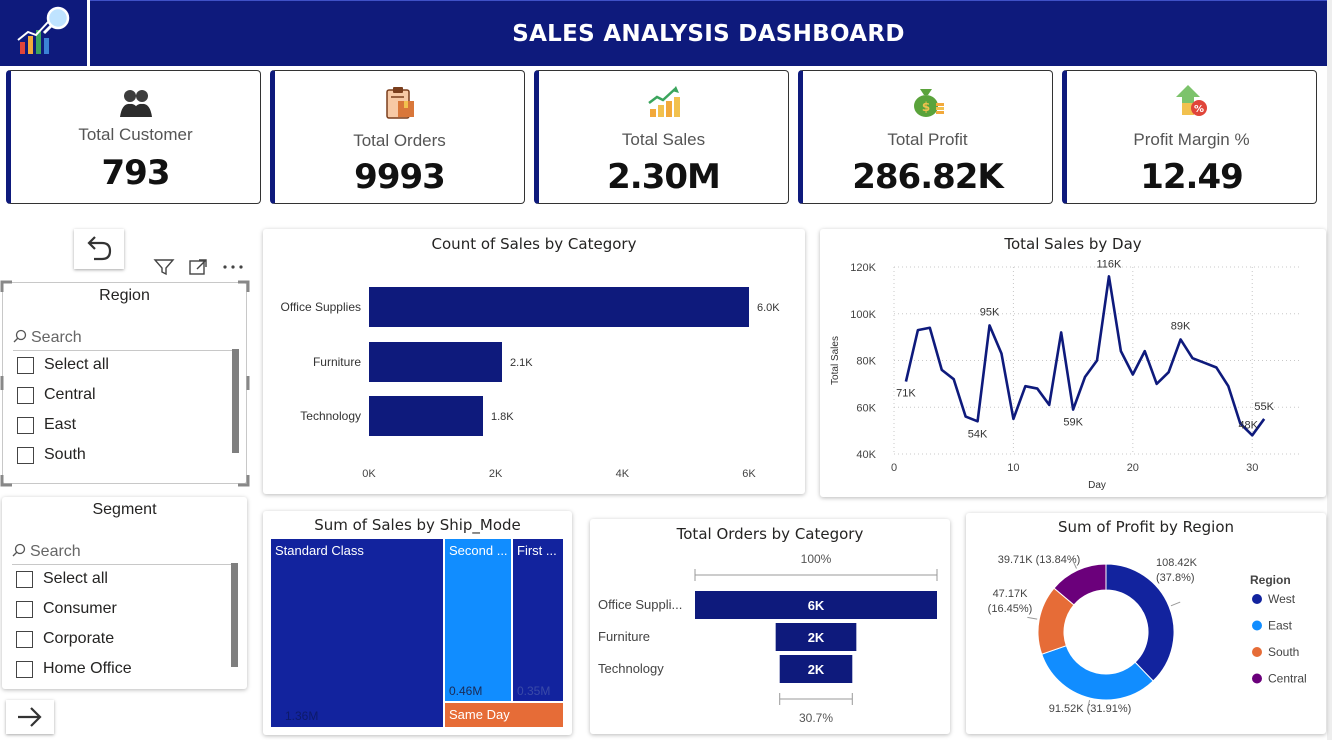 Image resolution: width=1332 pixels, height=740 pixels. What do you see at coordinates (399, 140) in the screenshot?
I see `kpi-label: Total Orders` at bounding box center [399, 140].